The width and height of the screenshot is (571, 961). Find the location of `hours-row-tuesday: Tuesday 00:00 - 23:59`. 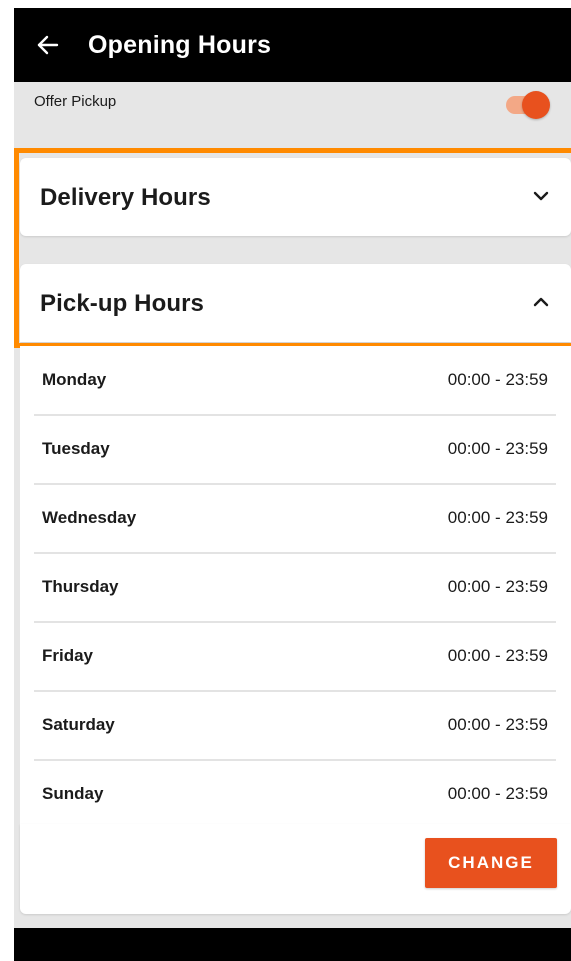

hours-row-tuesday: Tuesday 00:00 - 23:59 is located at coordinates (295, 450).